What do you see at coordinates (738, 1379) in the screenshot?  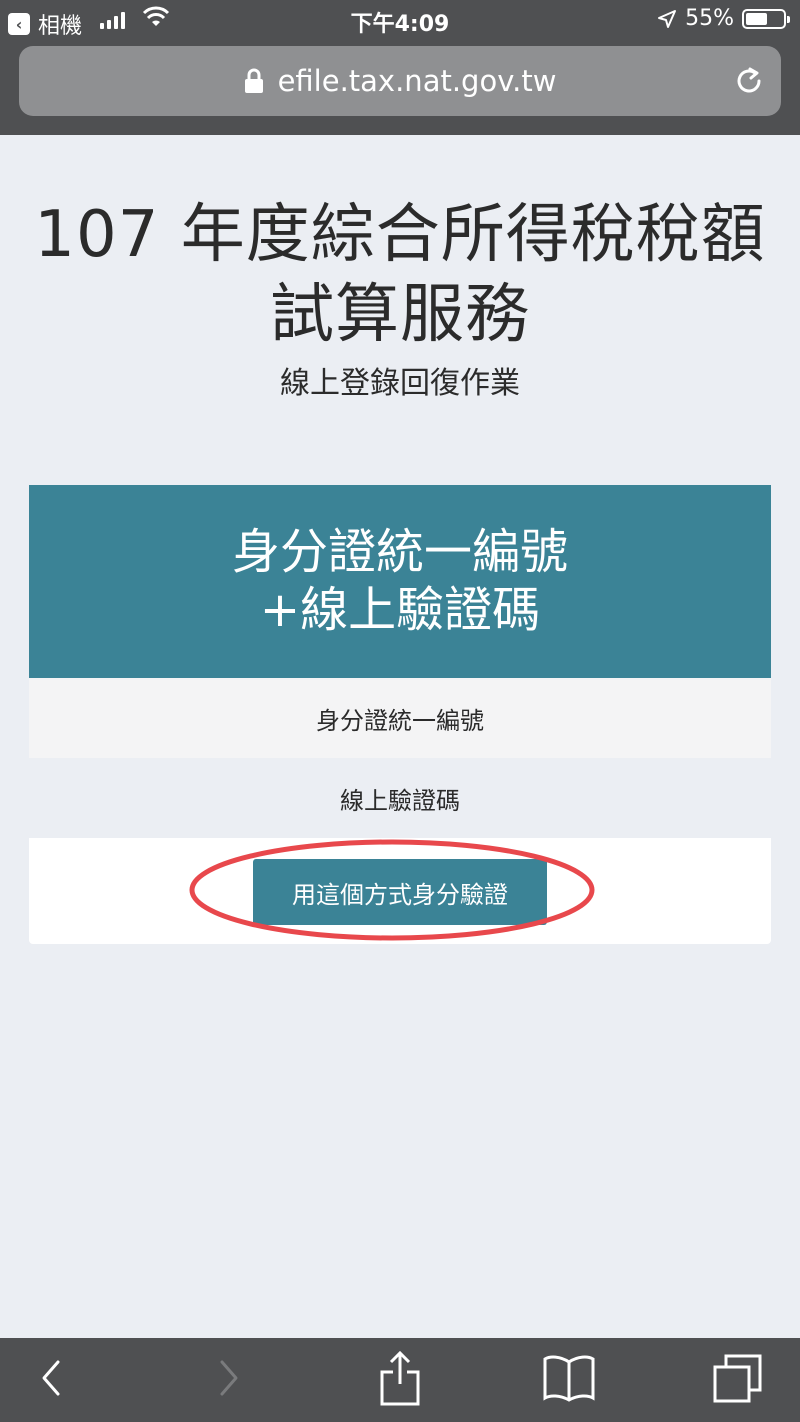 I see `tabs-icon` at bounding box center [738, 1379].